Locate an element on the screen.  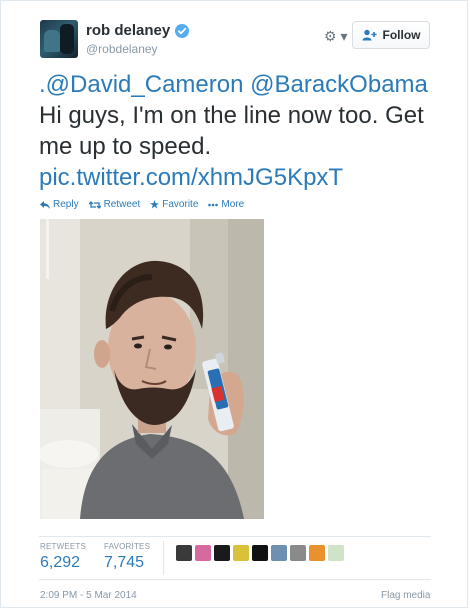
flag-media-link: Flag media is located at coordinates (405, 595).